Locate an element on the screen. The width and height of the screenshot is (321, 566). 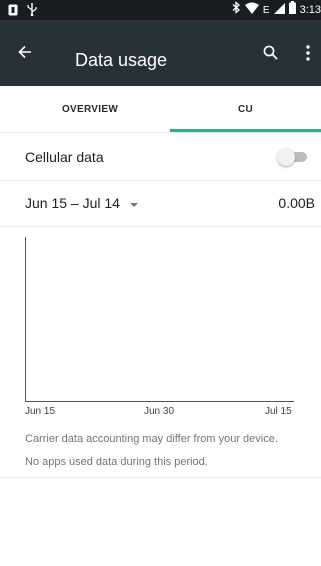
x-tick-label: Jun 30 is located at coordinates (159, 411).